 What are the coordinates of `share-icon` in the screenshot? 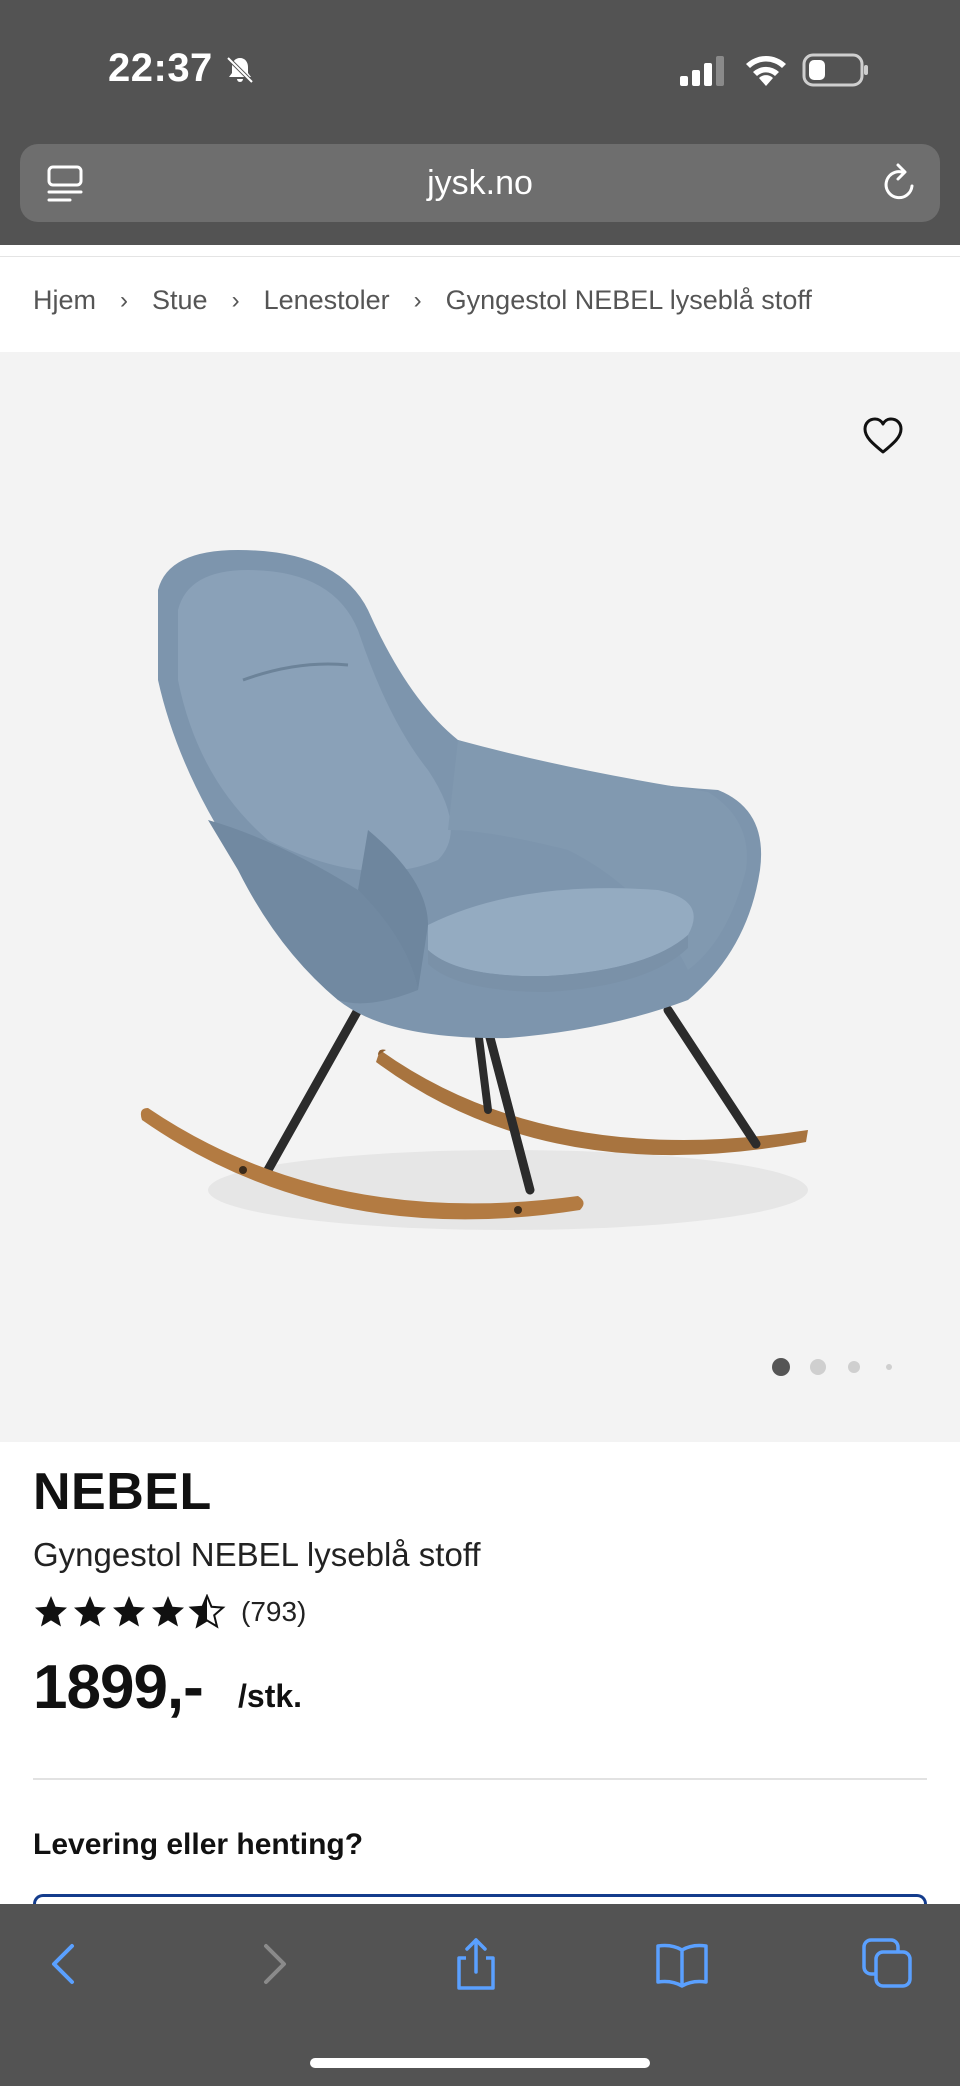 It's located at (476, 1964).